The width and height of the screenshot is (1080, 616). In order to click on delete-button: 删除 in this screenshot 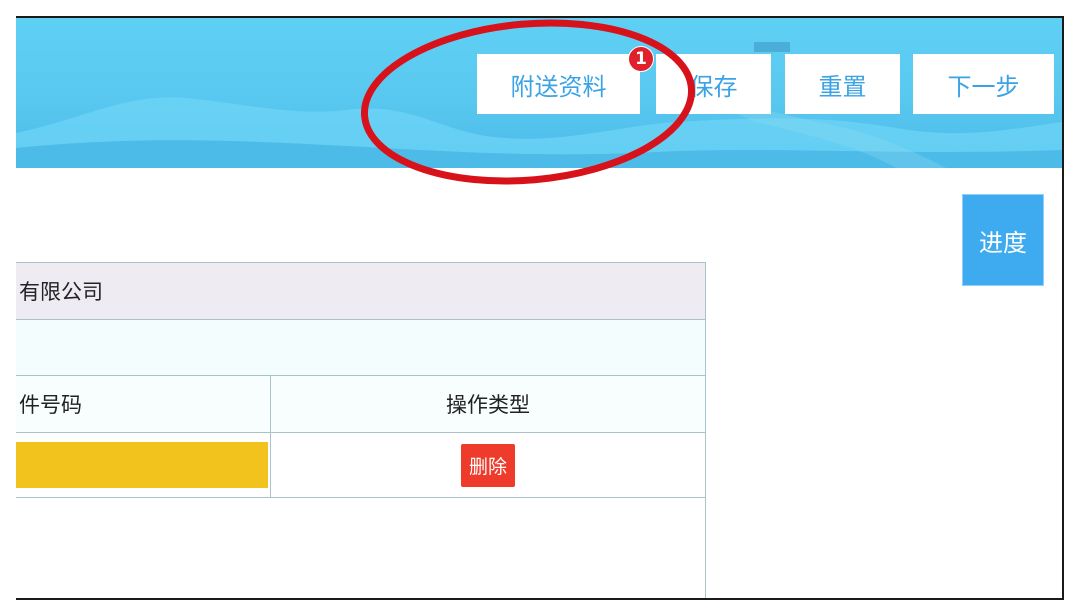, I will do `click(487, 465)`.